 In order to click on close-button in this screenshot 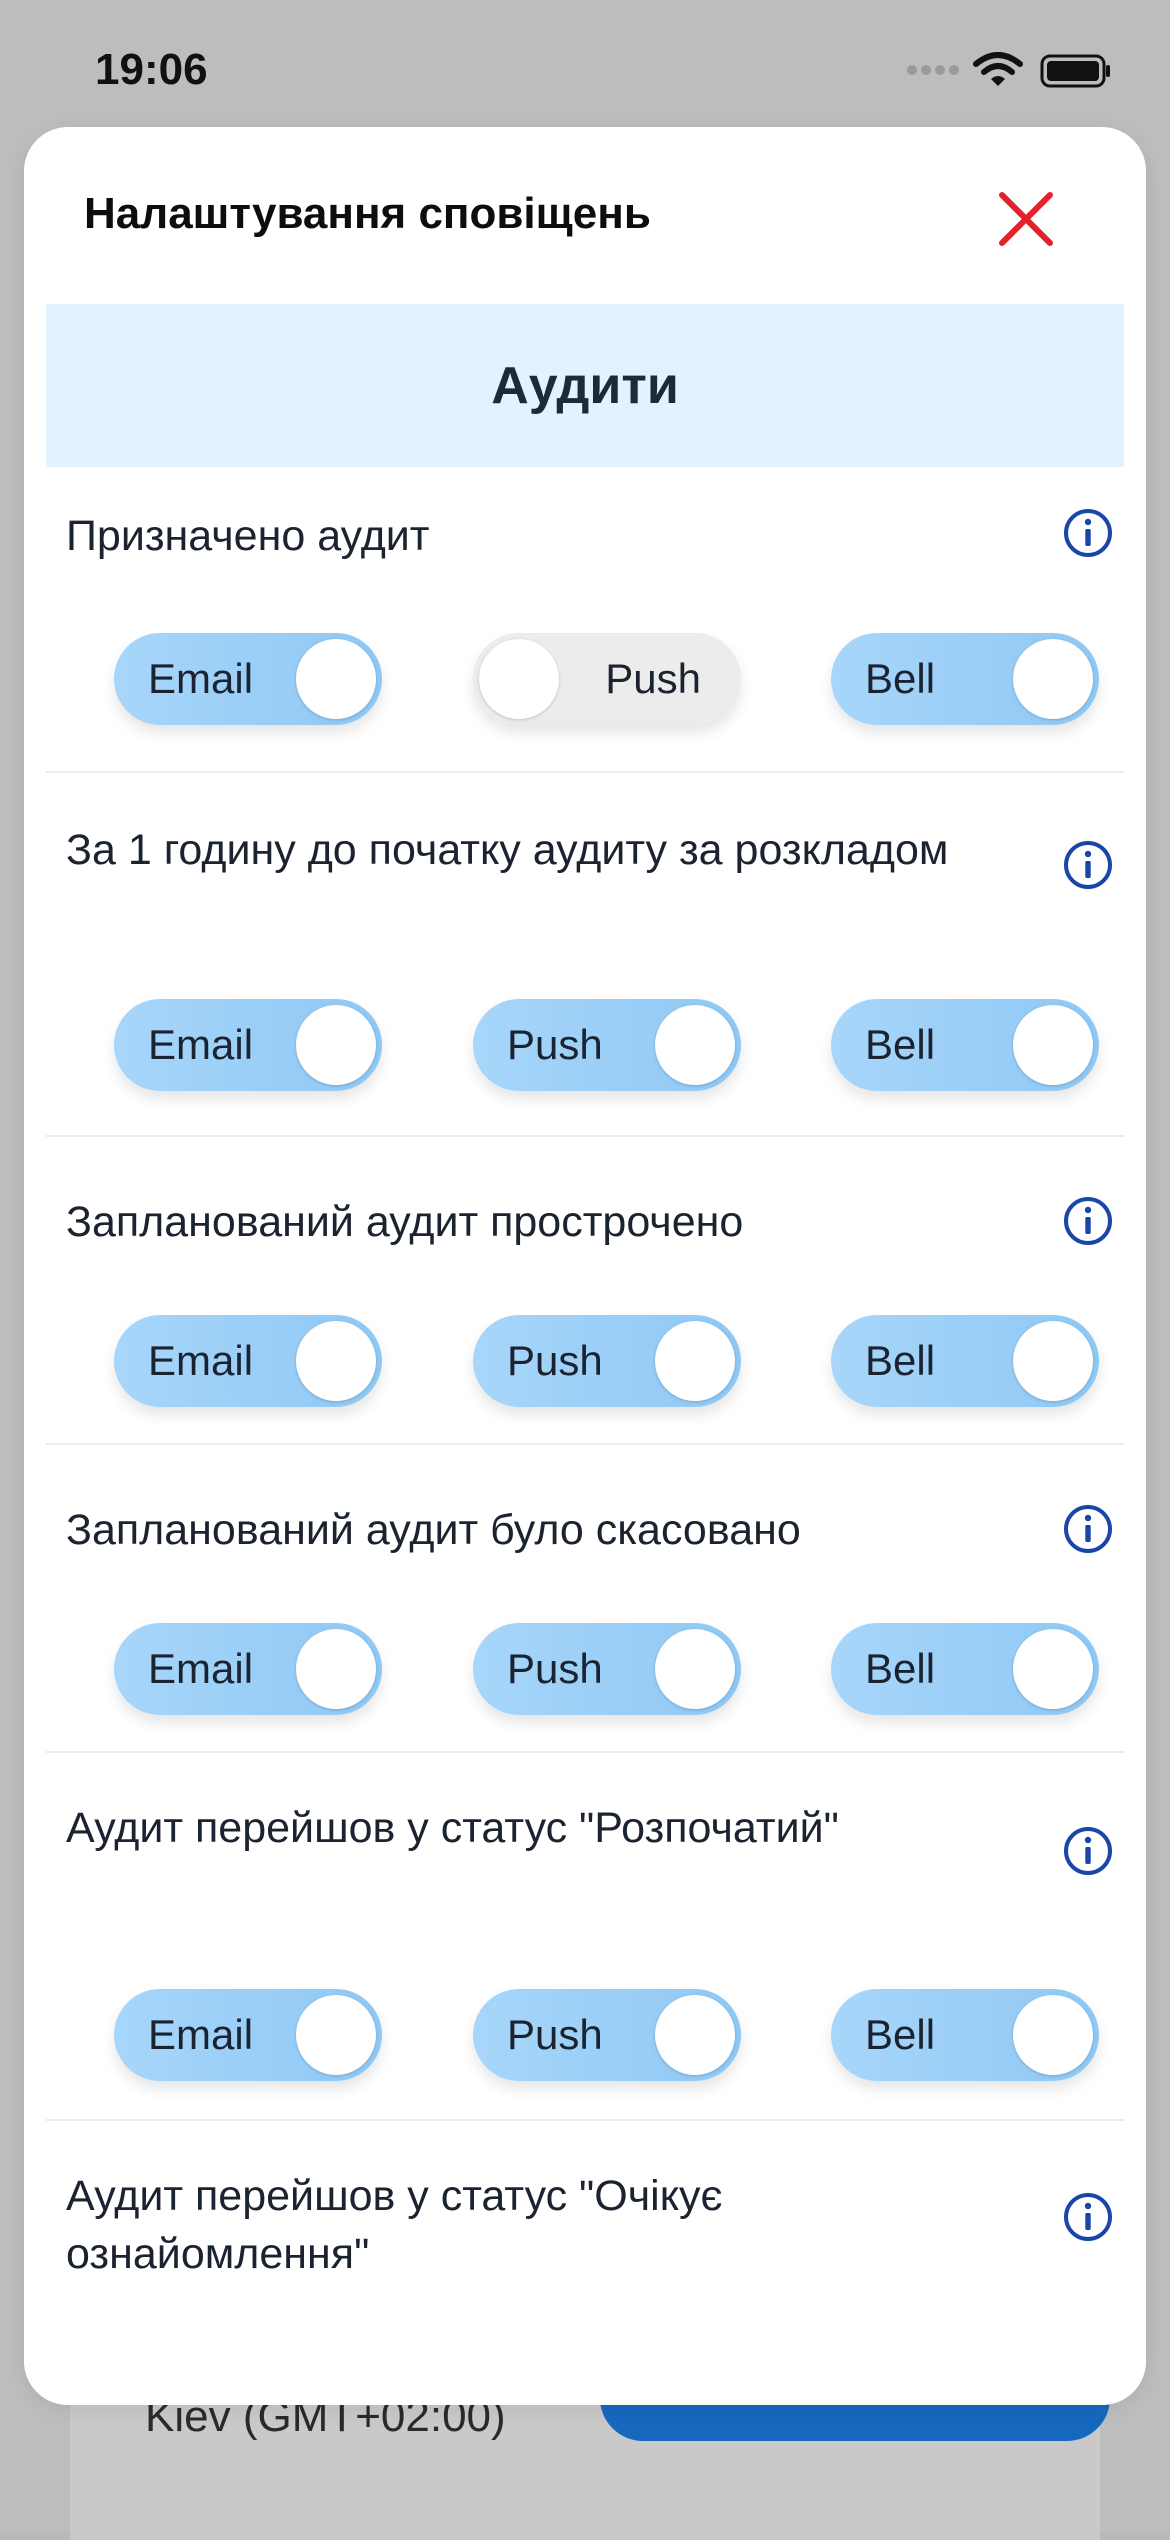, I will do `click(1026, 219)`.